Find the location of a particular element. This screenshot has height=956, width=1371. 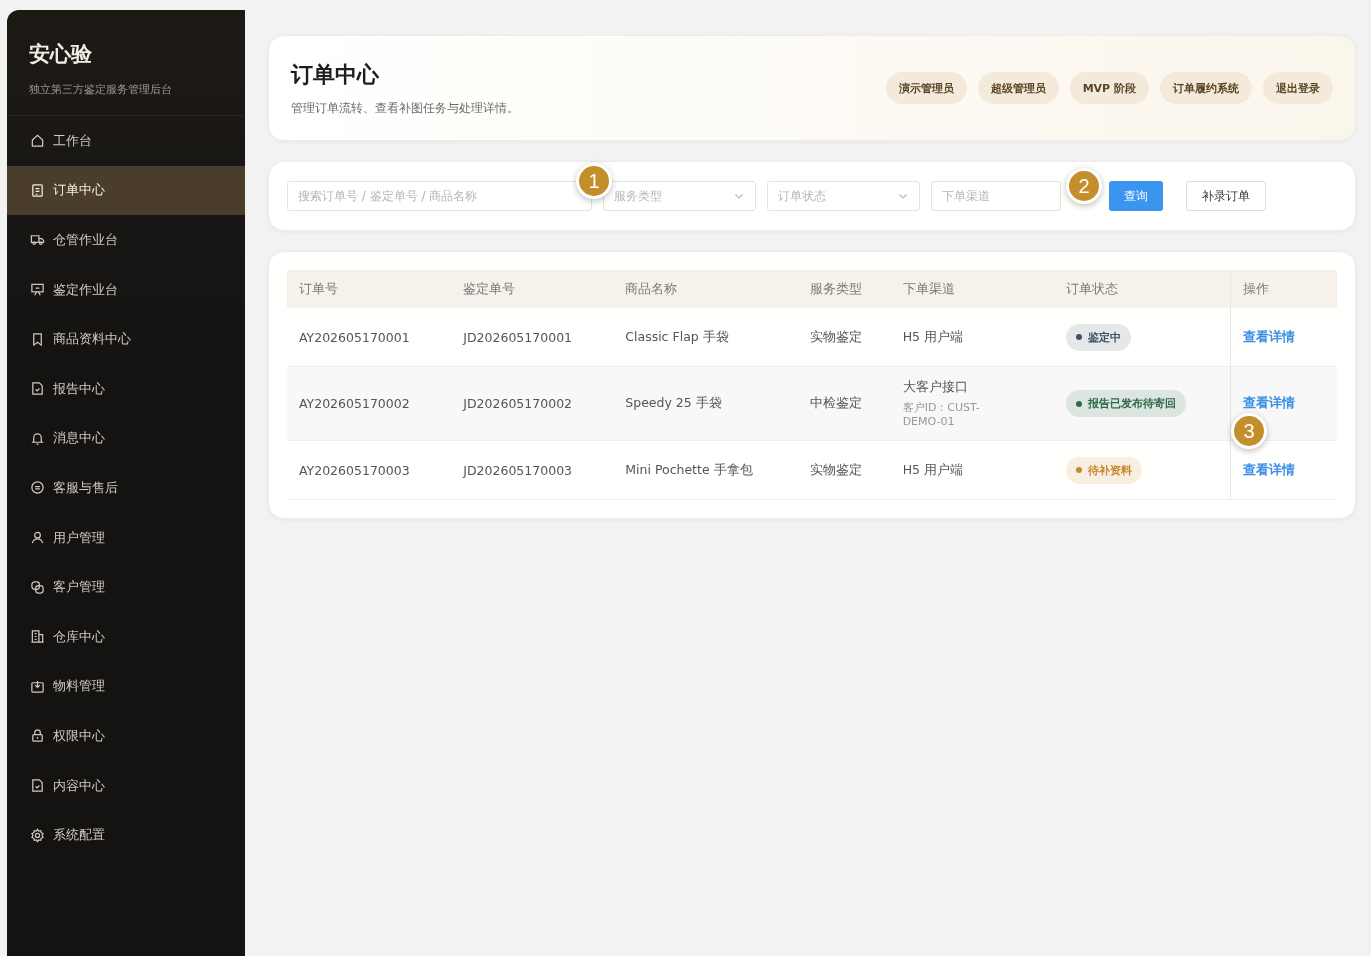

table-cell: JD202605170003 is located at coordinates (532, 470).